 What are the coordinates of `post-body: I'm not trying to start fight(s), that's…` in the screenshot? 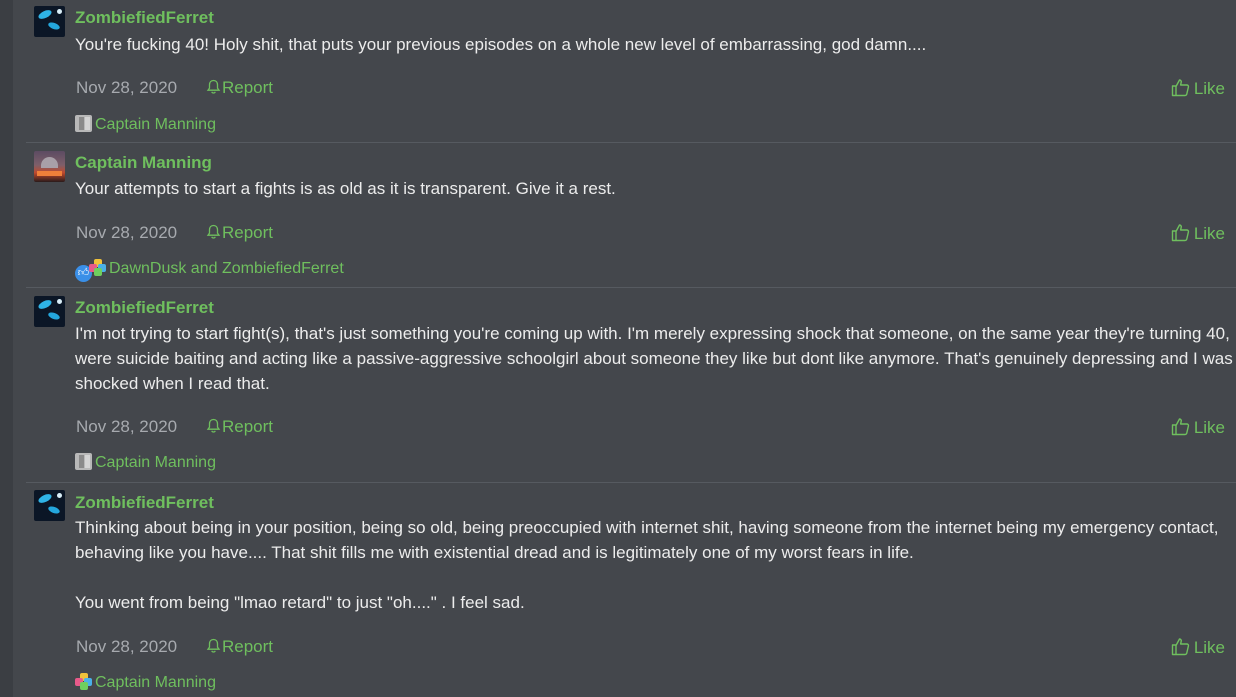 It's located at (655, 358).